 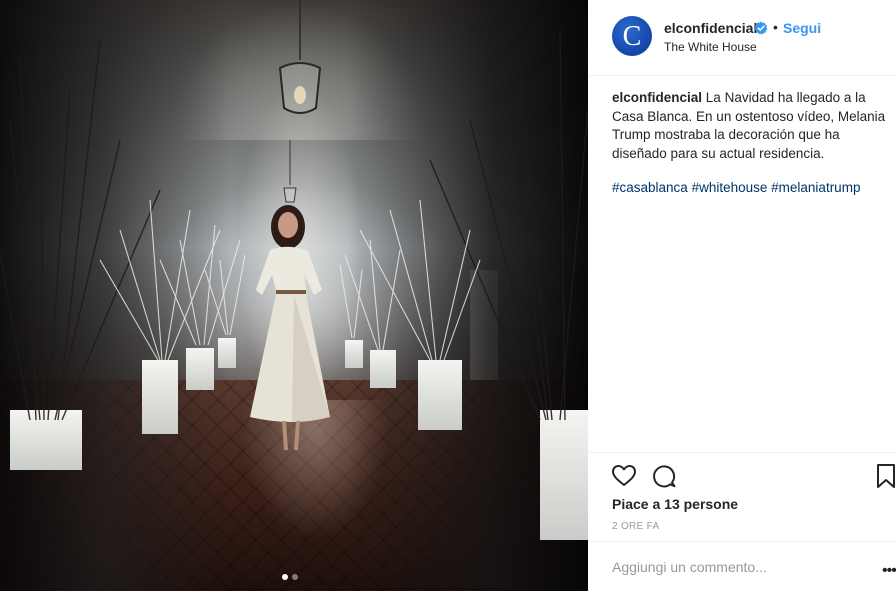 What do you see at coordinates (710, 28) in the screenshot?
I see `header-username: elconfidencial` at bounding box center [710, 28].